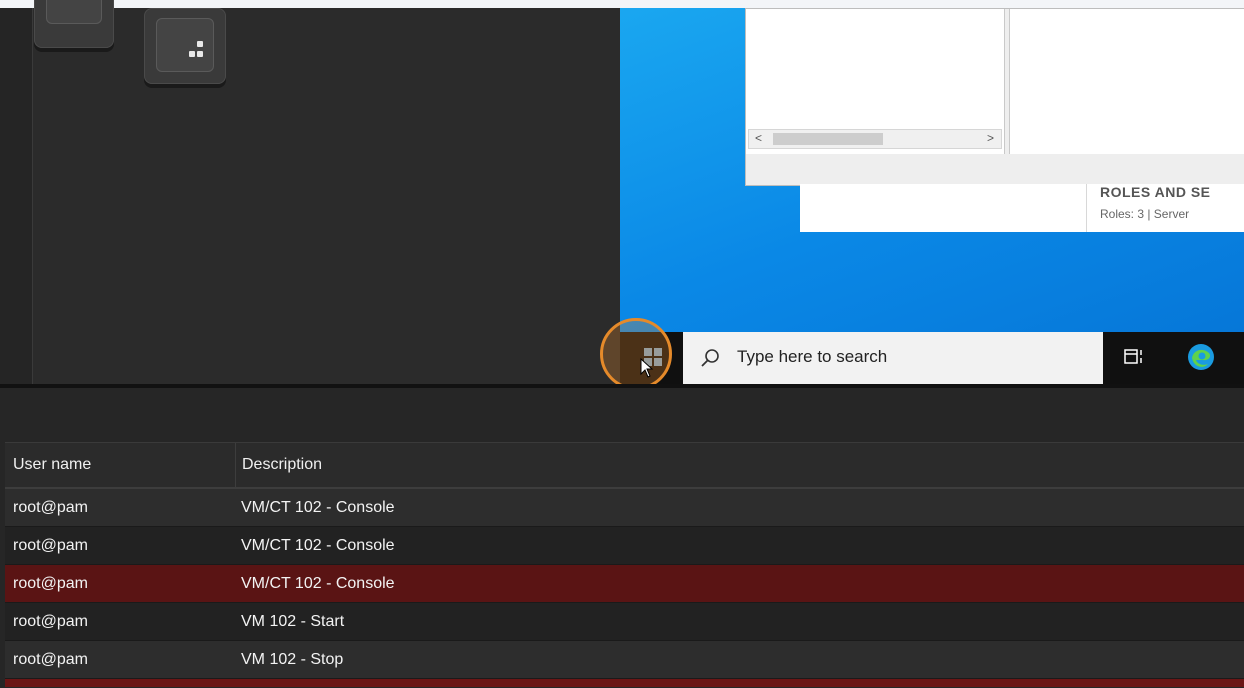 The image size is (1244, 688). Describe the element at coordinates (636, 354) in the screenshot. I see `cursor-highlight` at that location.